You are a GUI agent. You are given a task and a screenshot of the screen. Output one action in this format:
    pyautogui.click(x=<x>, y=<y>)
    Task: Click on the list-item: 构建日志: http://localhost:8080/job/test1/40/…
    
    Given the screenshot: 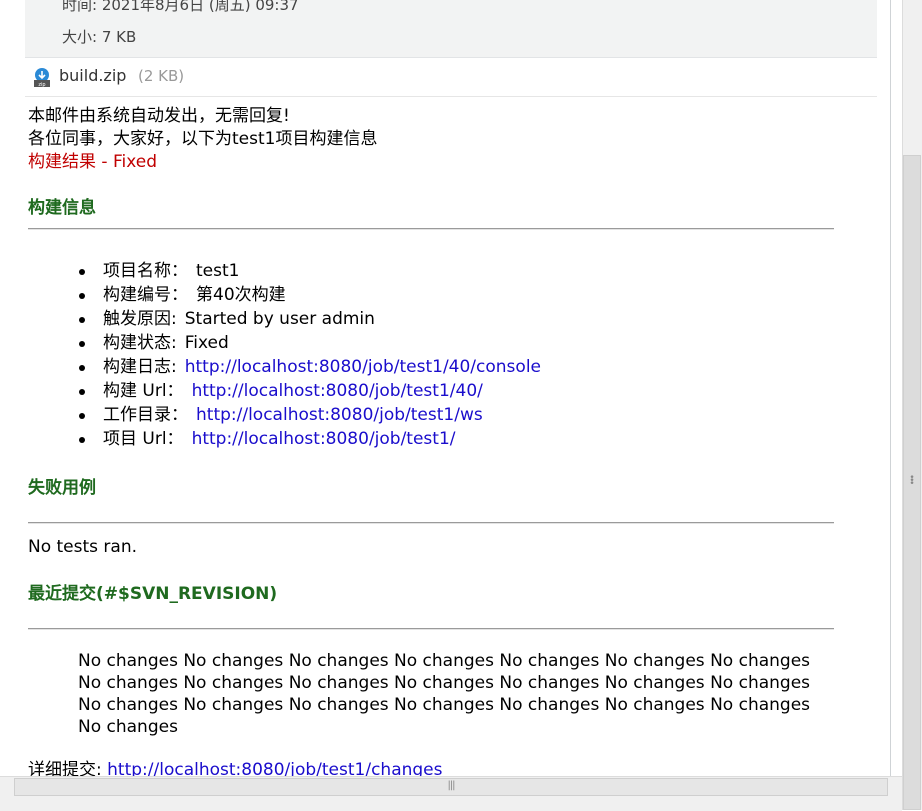 What is the action you would take?
    pyautogui.click(x=284, y=367)
    